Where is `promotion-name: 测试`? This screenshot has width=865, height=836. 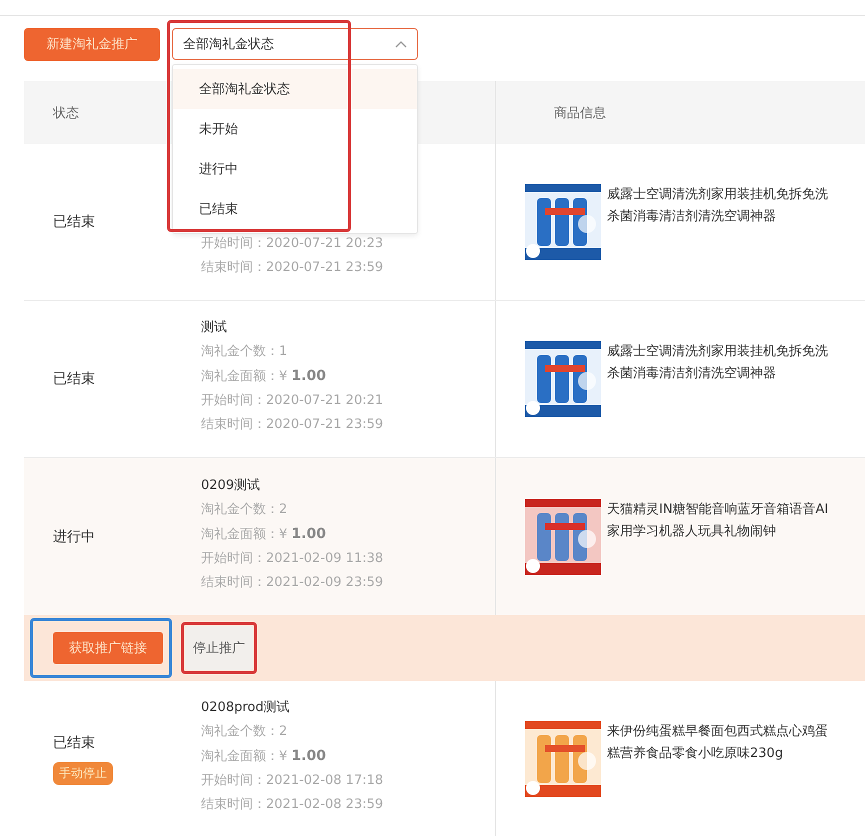
promotion-name: 测试 is located at coordinates (214, 328).